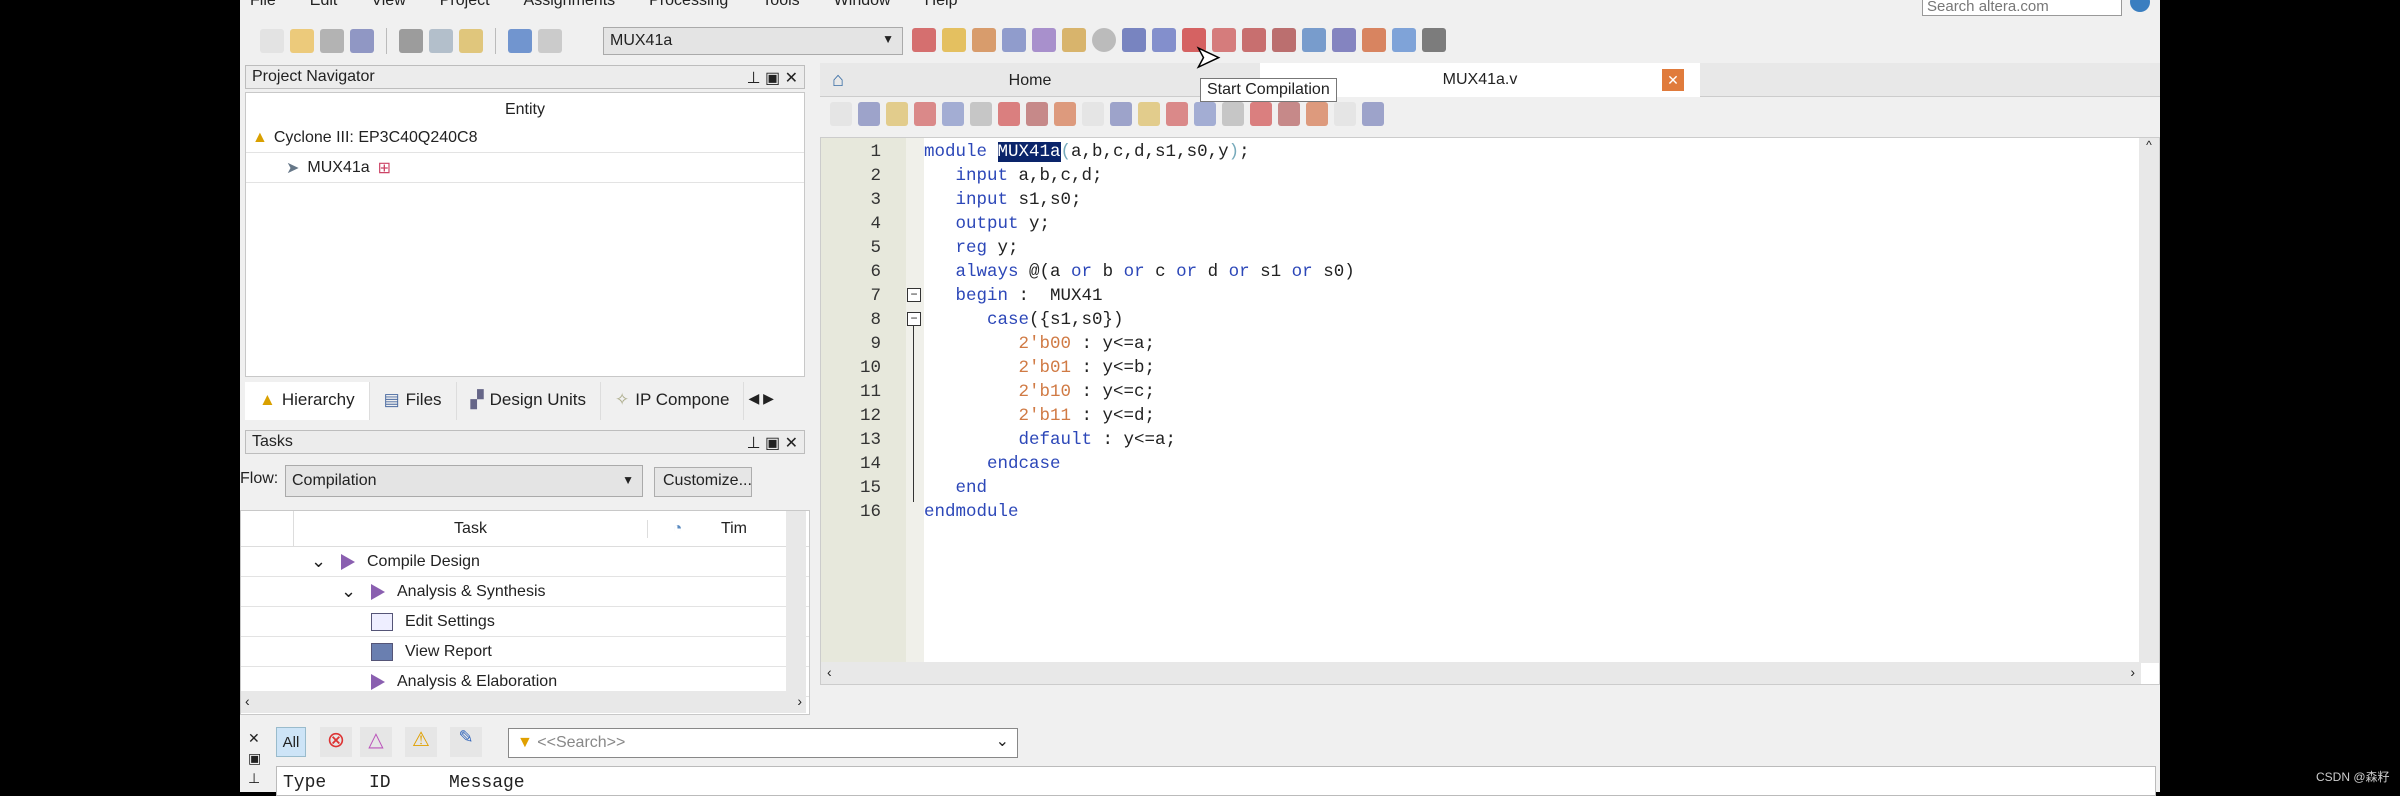 The width and height of the screenshot is (2400, 796). What do you see at coordinates (862, 7) in the screenshot?
I see `menu-window: Window` at bounding box center [862, 7].